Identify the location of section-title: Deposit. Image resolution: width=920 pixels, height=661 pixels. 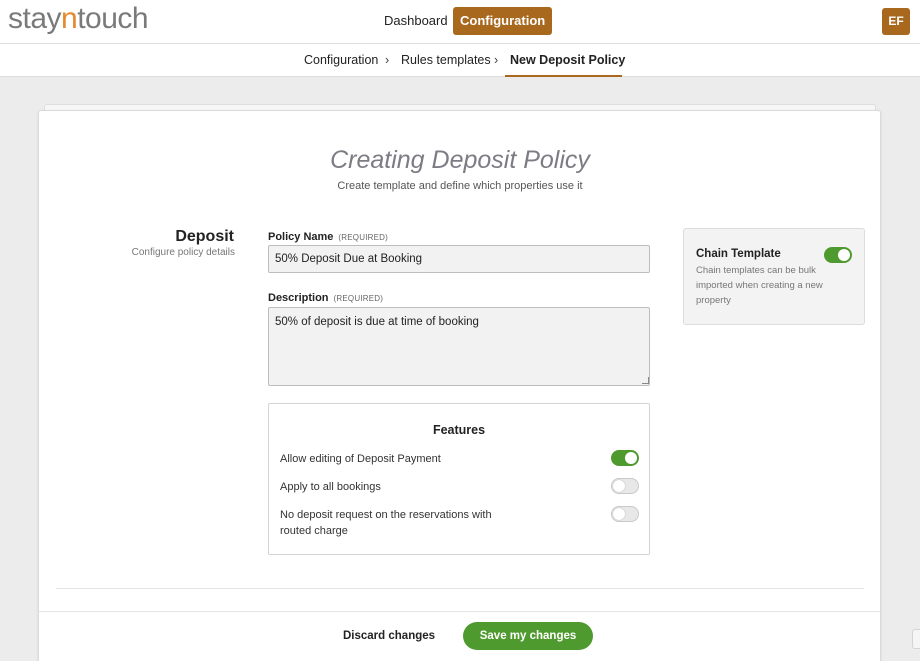
(204, 236).